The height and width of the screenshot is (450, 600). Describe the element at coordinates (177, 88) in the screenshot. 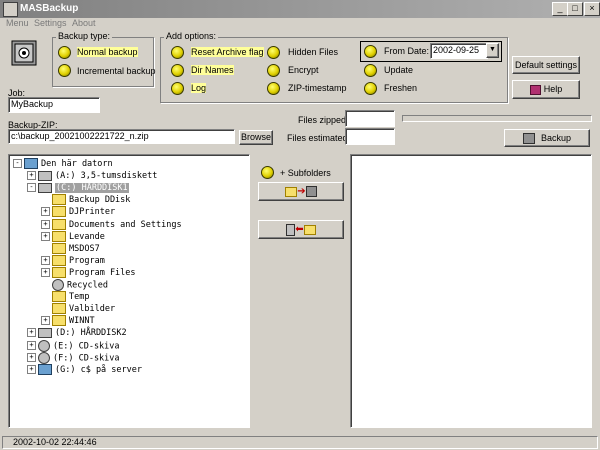

I see `log-radio` at that location.